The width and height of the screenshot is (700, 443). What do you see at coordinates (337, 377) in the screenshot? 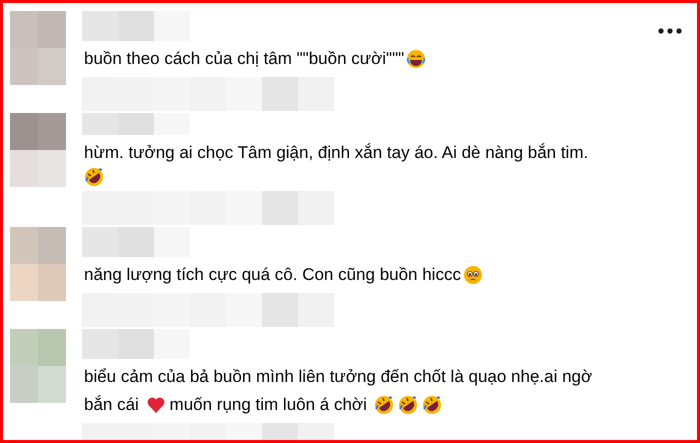
I see `comment-text: biểu cảm của bả buồn mình liên tưởng đến chốt là quạo nhẹ.ai ngờ` at bounding box center [337, 377].